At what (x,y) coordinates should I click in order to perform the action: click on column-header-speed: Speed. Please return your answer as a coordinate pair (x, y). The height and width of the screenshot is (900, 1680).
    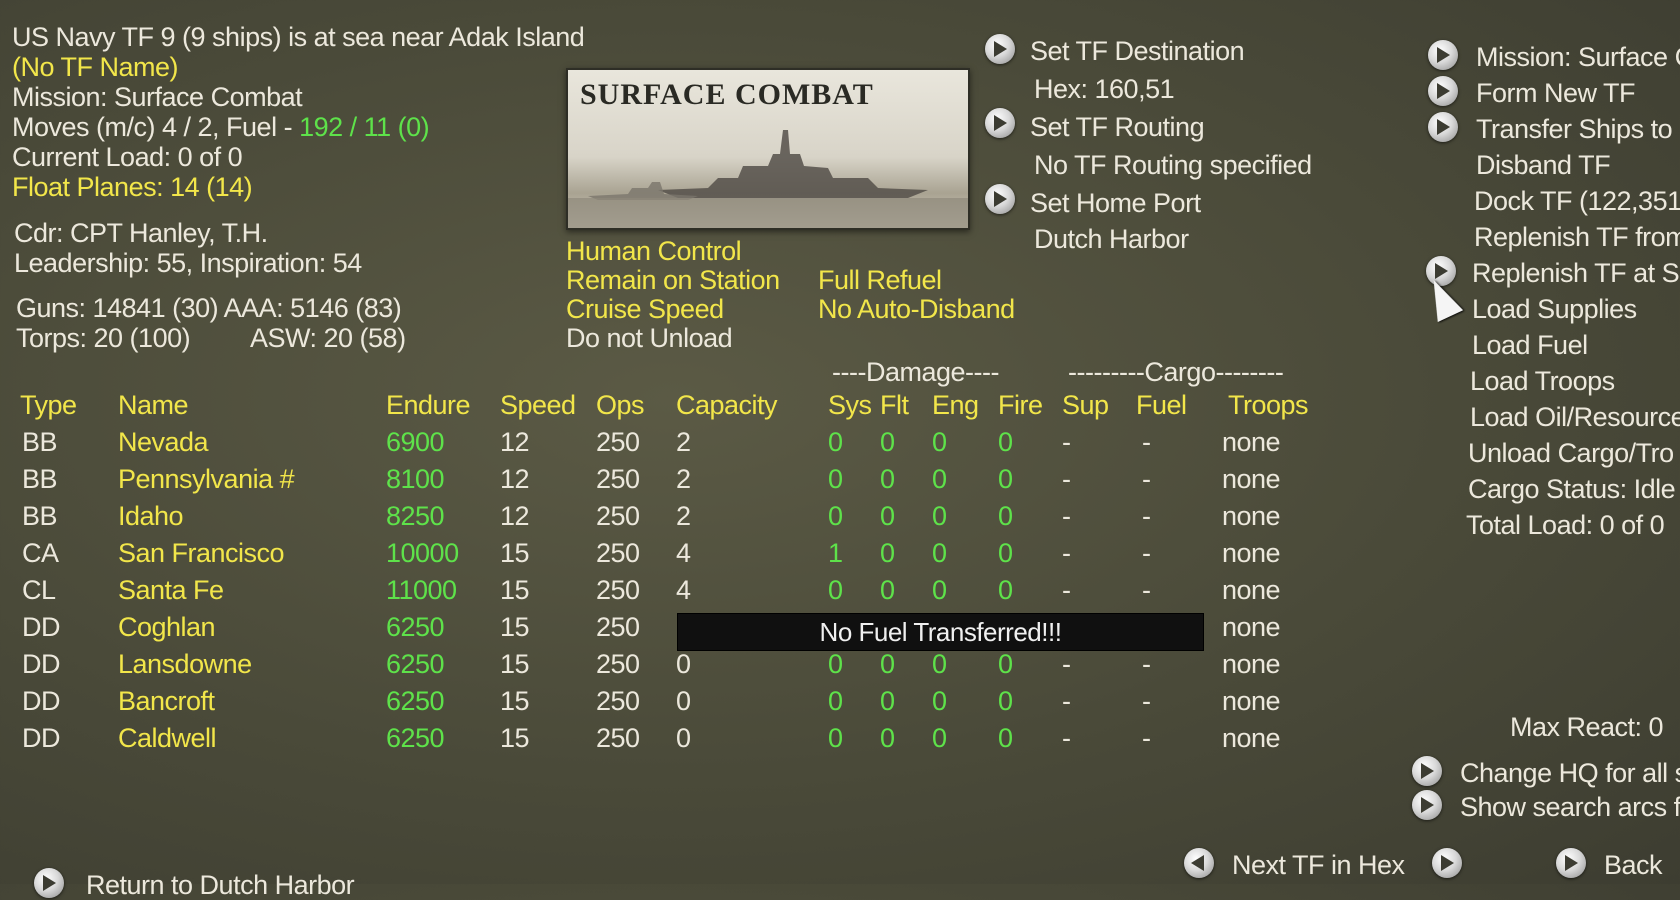
    Looking at the image, I should click on (538, 405).